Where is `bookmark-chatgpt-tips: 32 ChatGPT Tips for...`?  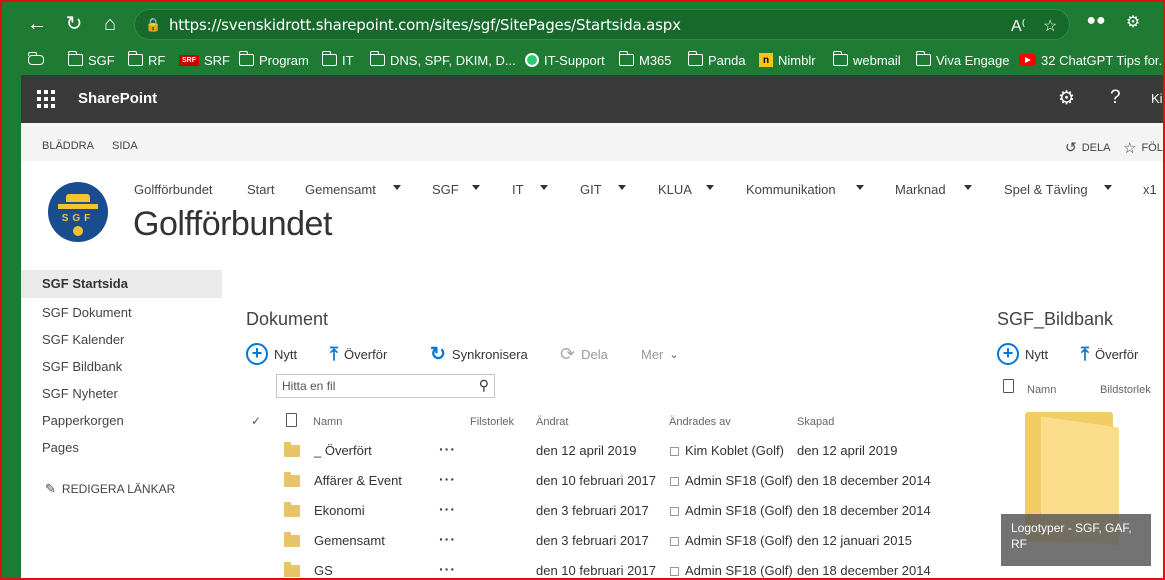
bookmark-chatgpt-tips: 32 ChatGPT Tips for... is located at coordinates (1092, 60).